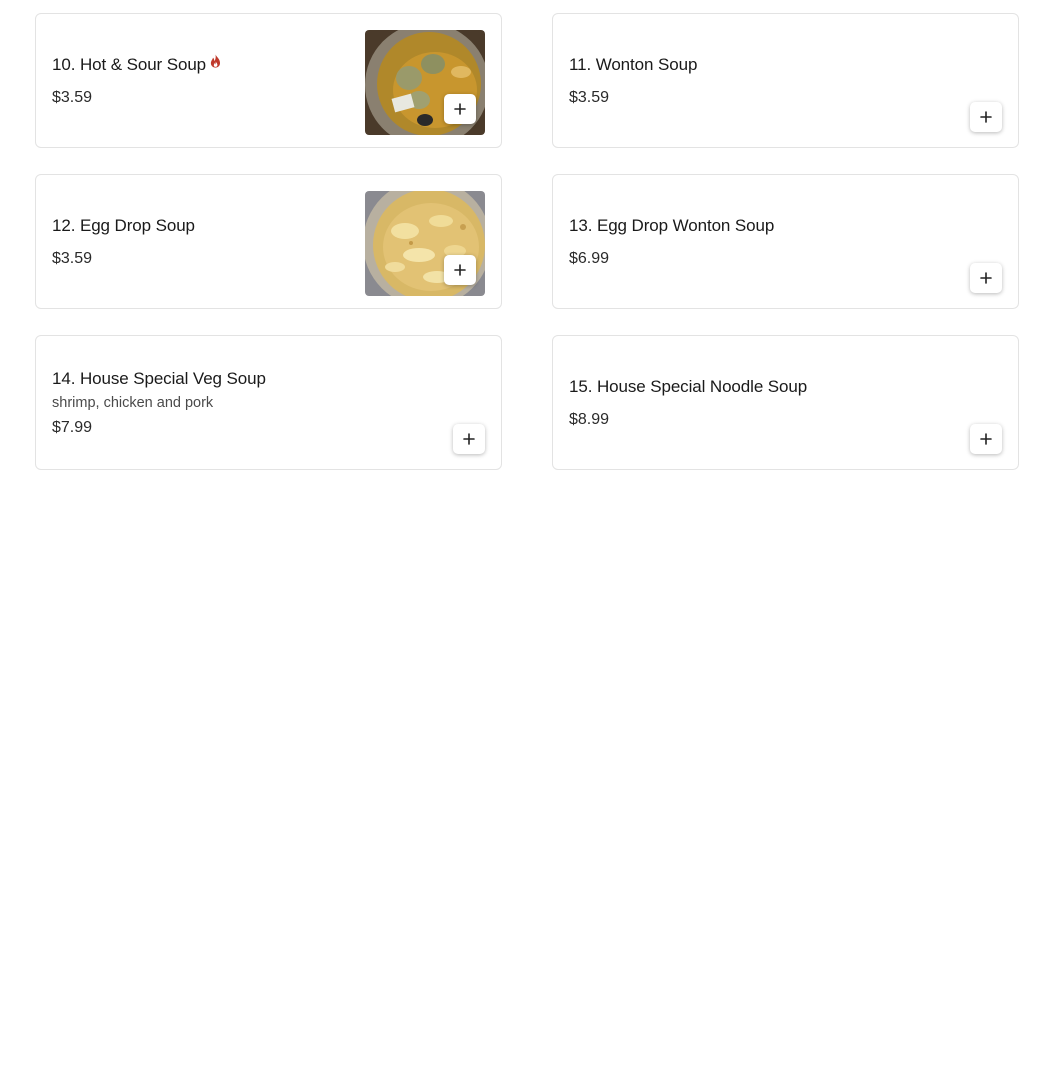  I want to click on menu-item-title: 10. Hot & Sour Soup, so click(202, 65).